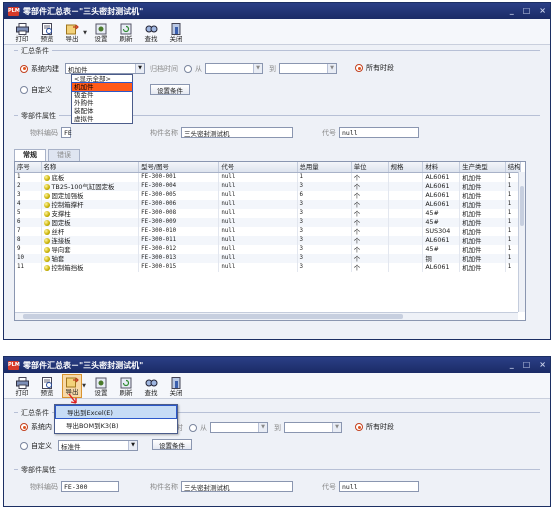  What do you see at coordinates (74, 32) in the screenshot?
I see `export-button: 导出 ▼` at bounding box center [74, 32].